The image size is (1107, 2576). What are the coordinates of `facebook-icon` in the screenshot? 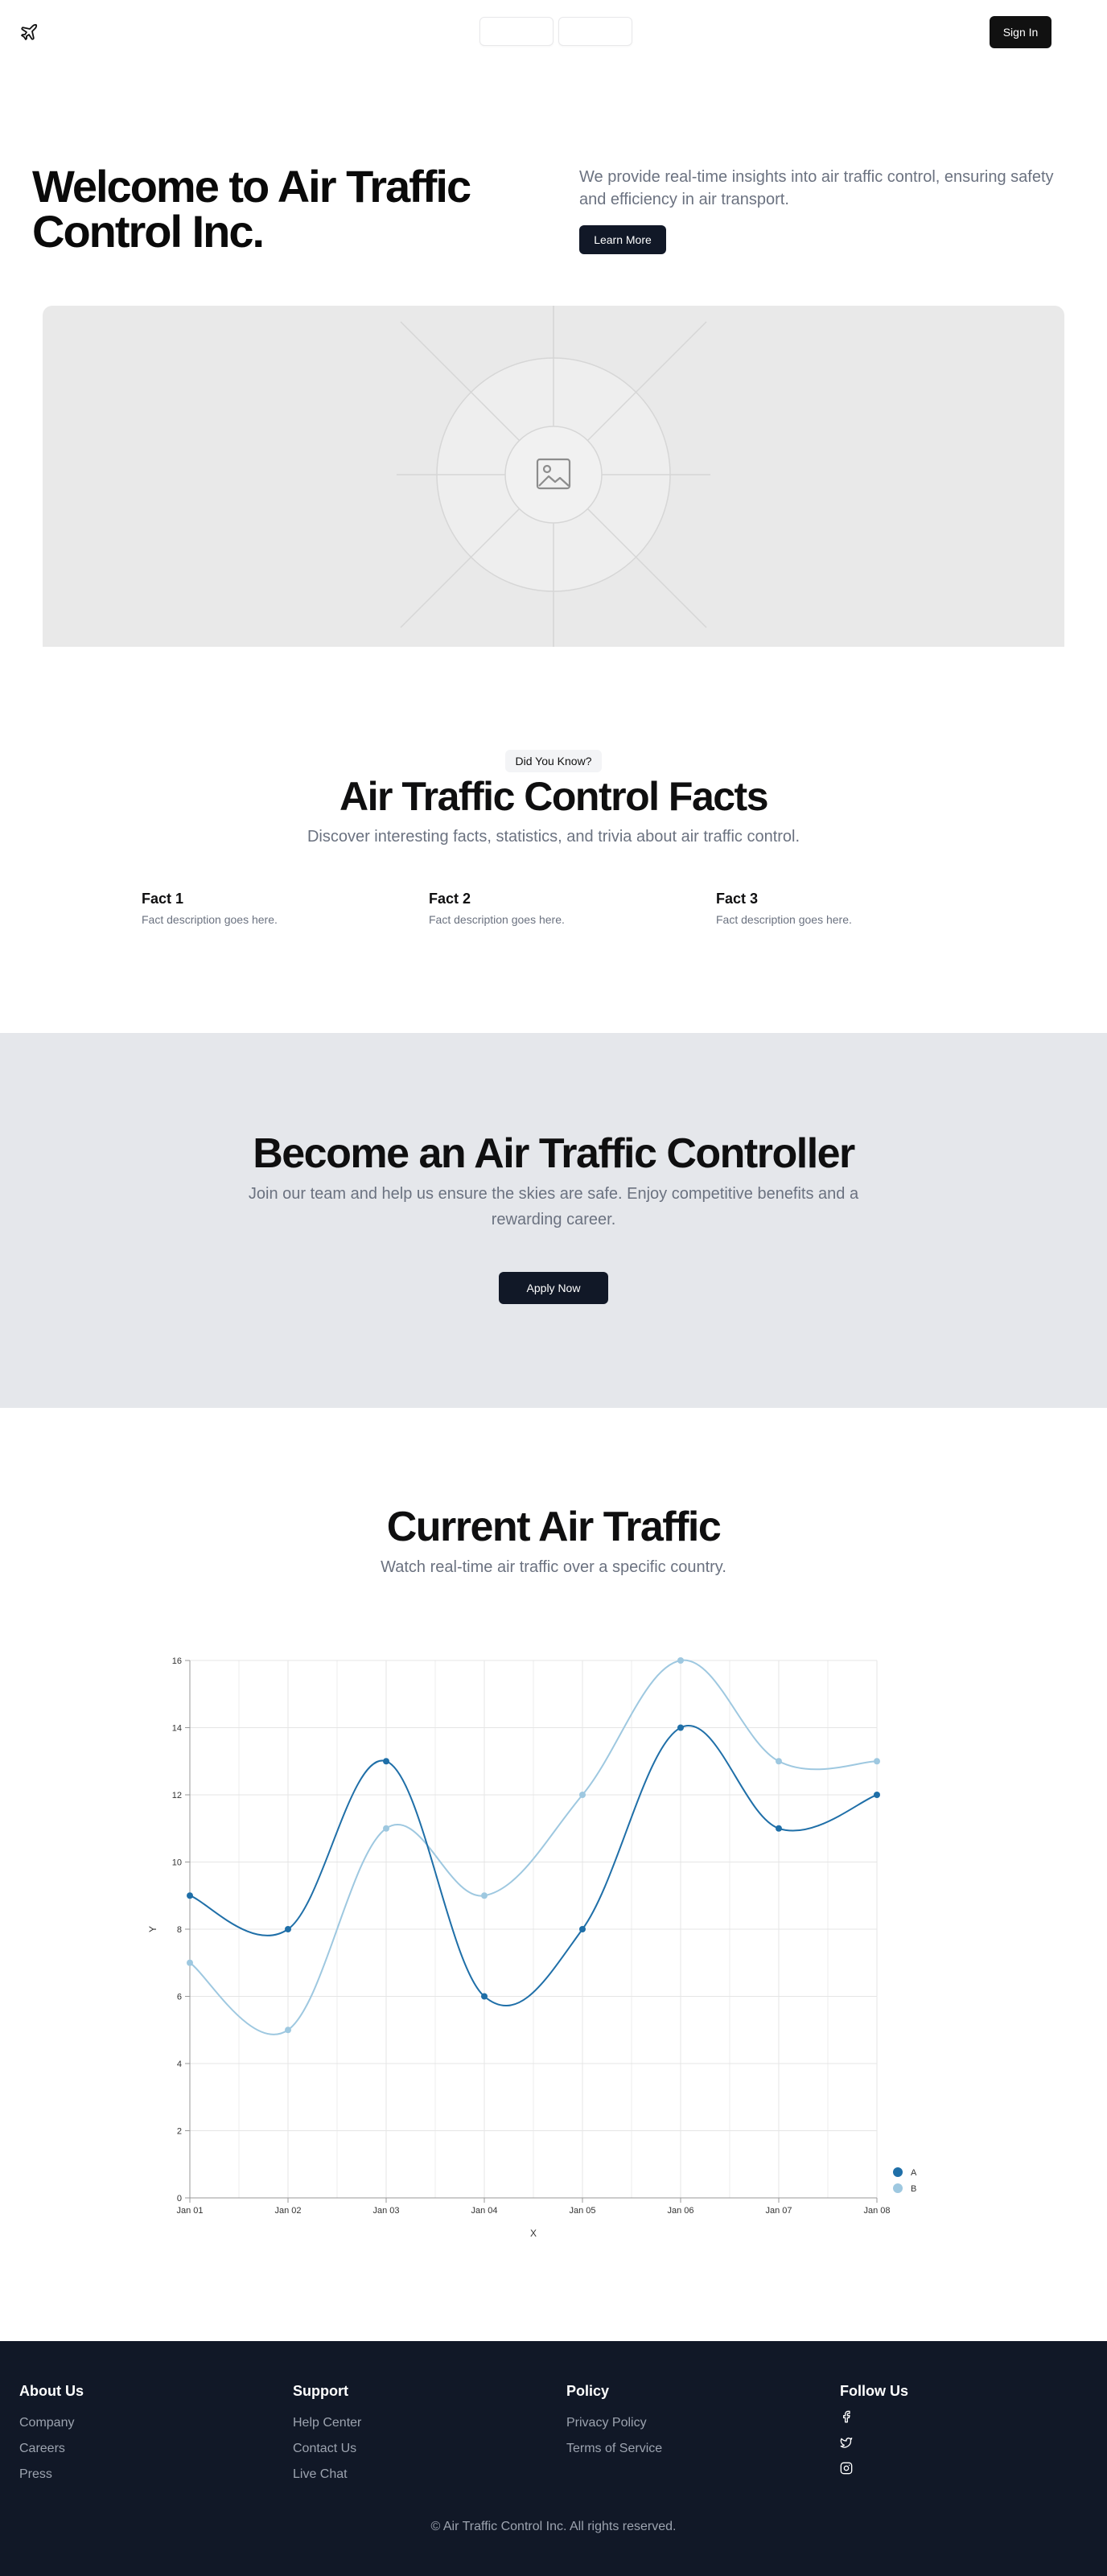 It's located at (846, 2416).